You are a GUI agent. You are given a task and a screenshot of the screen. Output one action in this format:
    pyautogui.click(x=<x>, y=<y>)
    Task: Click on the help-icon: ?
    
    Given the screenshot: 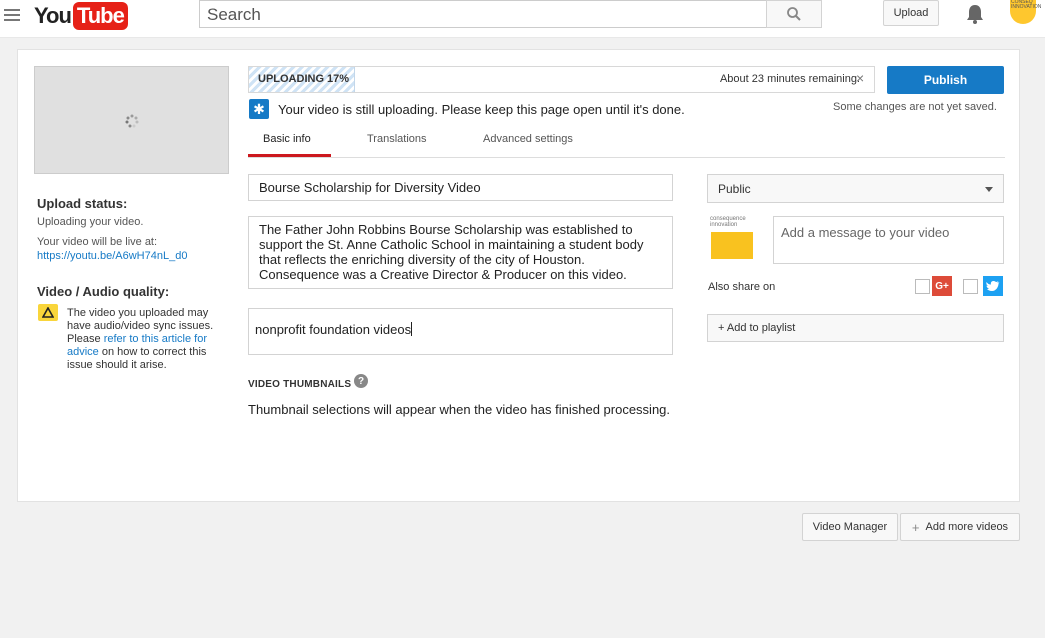 What is the action you would take?
    pyautogui.click(x=361, y=381)
    